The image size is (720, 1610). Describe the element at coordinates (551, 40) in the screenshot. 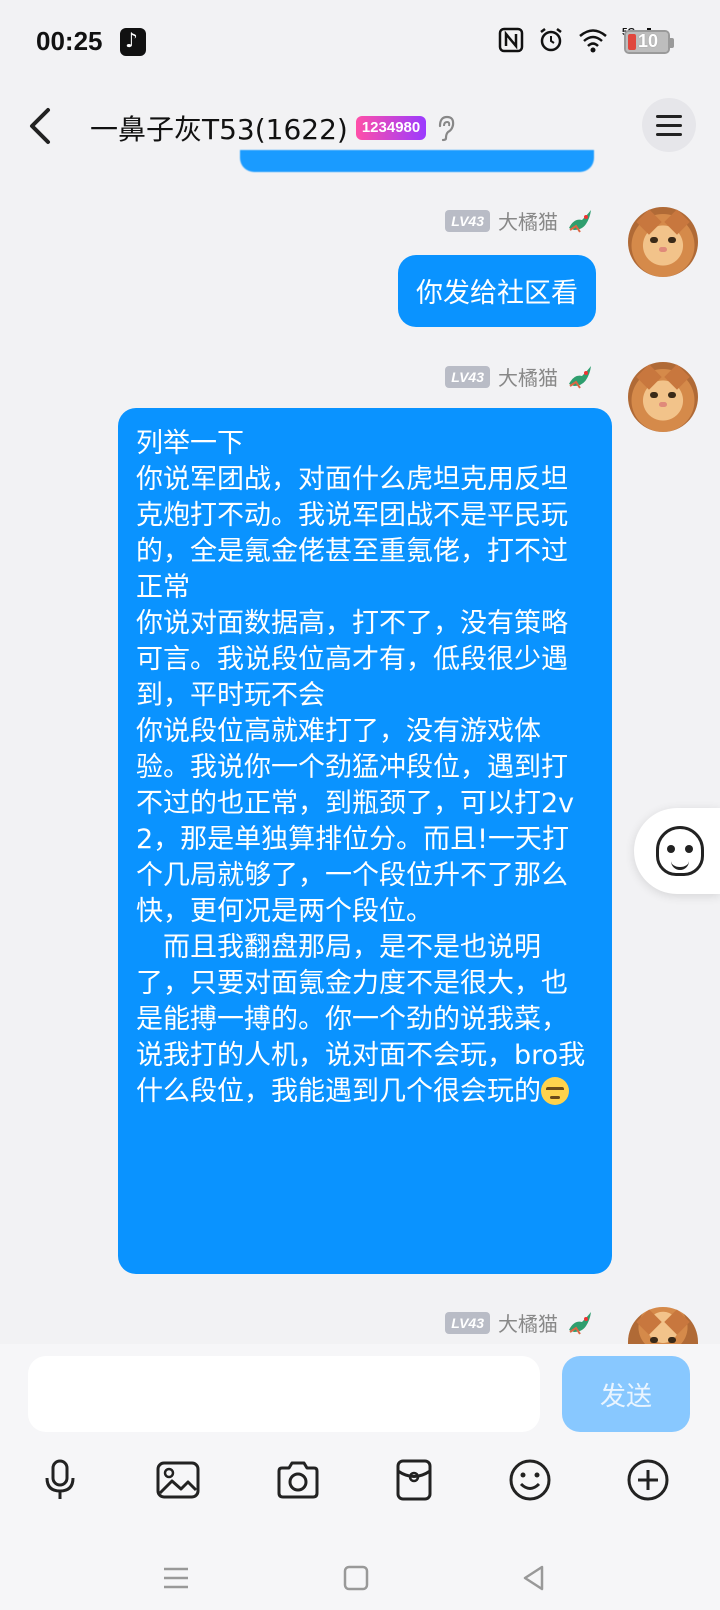

I see `alarm-icon` at that location.